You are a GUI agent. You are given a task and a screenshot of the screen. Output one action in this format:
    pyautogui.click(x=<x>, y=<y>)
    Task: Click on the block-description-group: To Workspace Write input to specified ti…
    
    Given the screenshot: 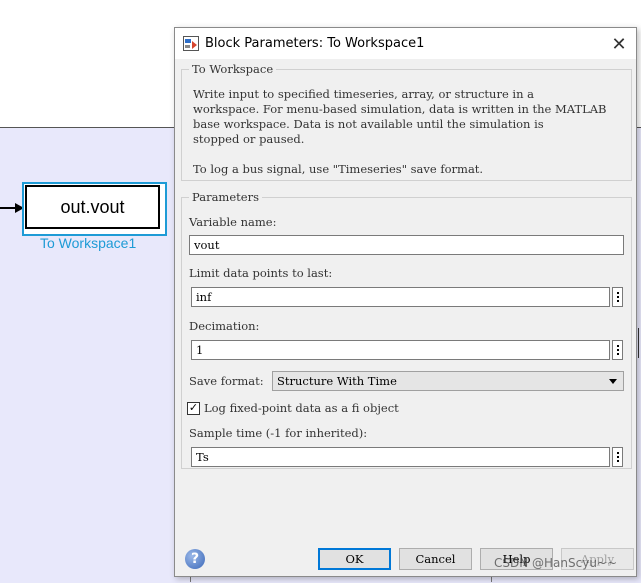 What is the action you would take?
    pyautogui.click(x=406, y=121)
    